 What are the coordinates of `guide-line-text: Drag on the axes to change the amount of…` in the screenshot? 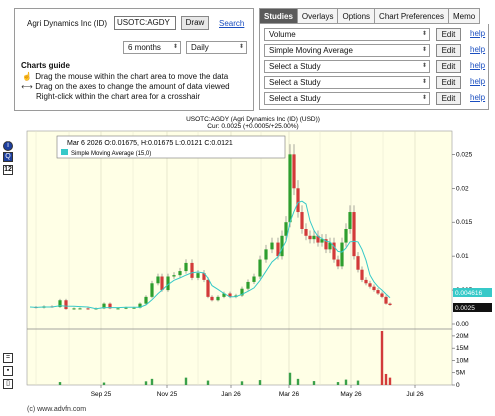 It's located at (132, 86).